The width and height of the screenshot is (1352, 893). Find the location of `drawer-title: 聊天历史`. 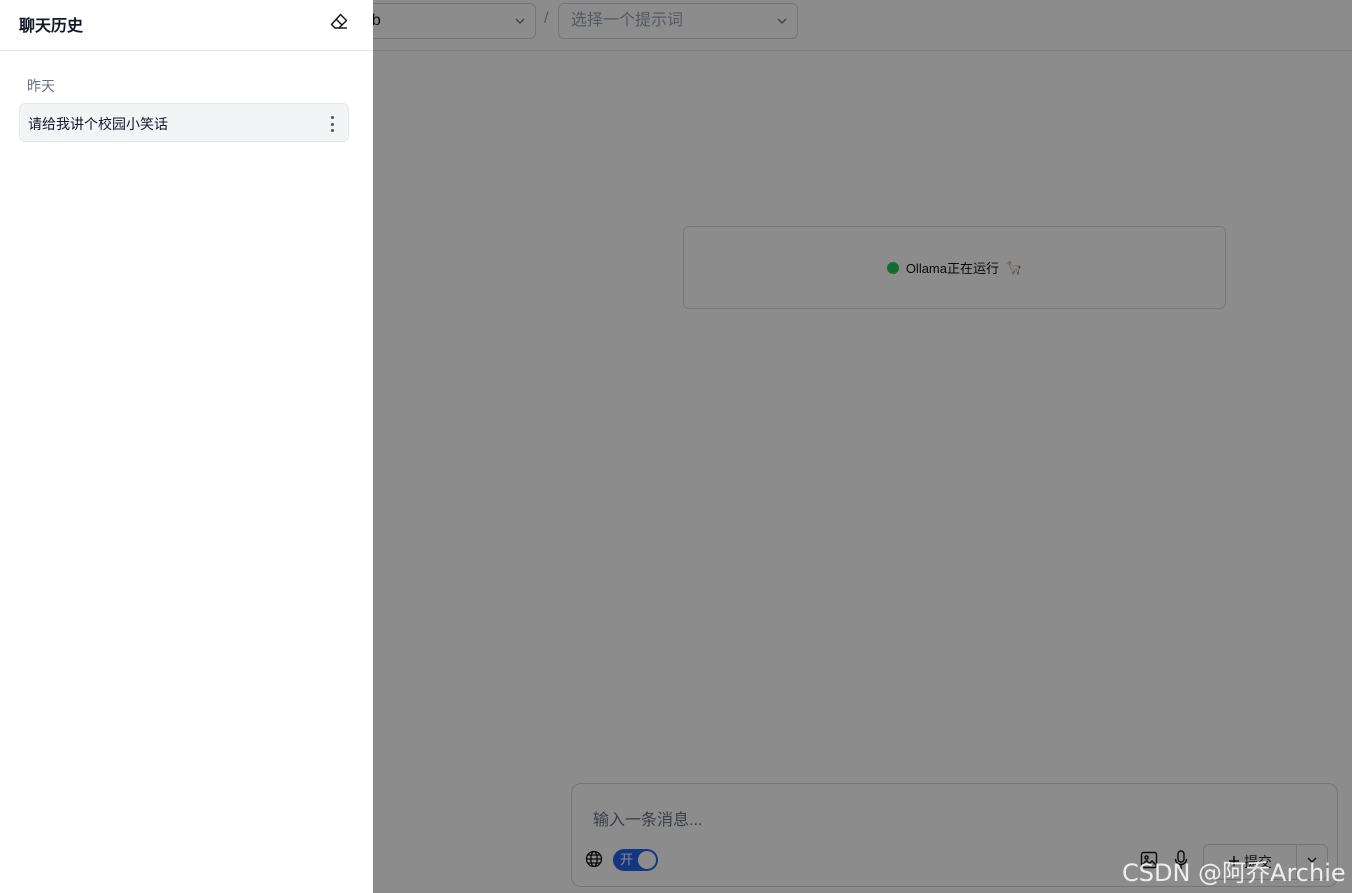

drawer-title: 聊天历史 is located at coordinates (51, 26).